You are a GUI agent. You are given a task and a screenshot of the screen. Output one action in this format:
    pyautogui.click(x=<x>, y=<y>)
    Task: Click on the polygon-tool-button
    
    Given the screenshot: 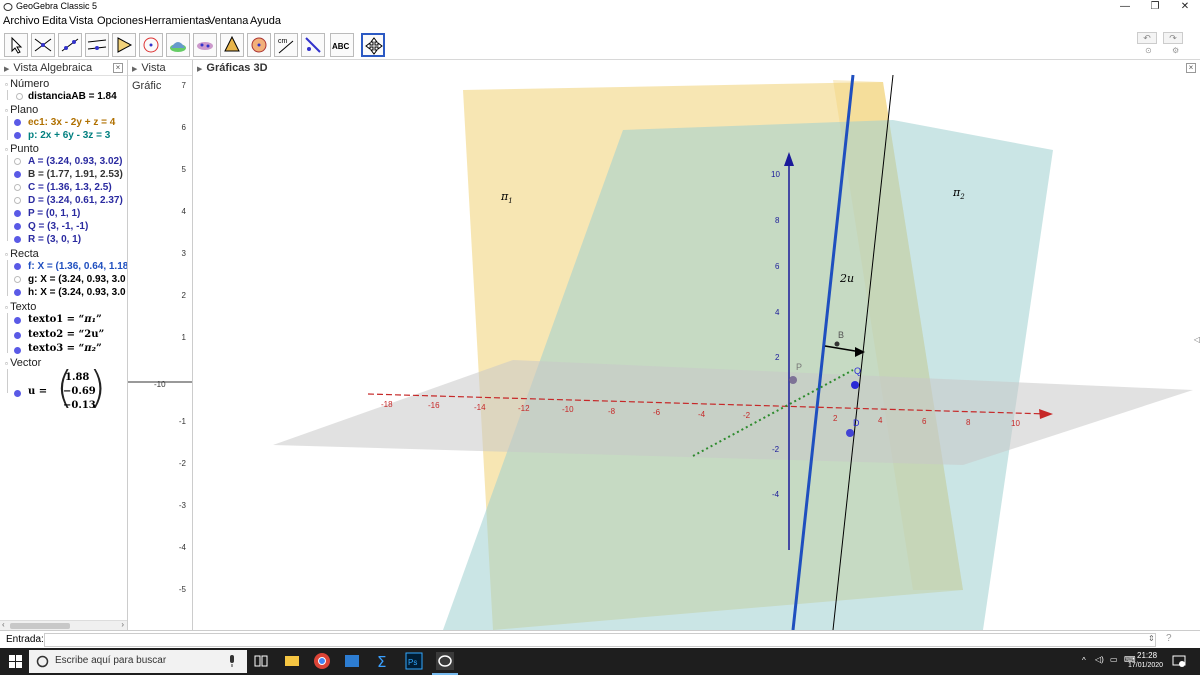 What is the action you would take?
    pyautogui.click(x=124, y=45)
    